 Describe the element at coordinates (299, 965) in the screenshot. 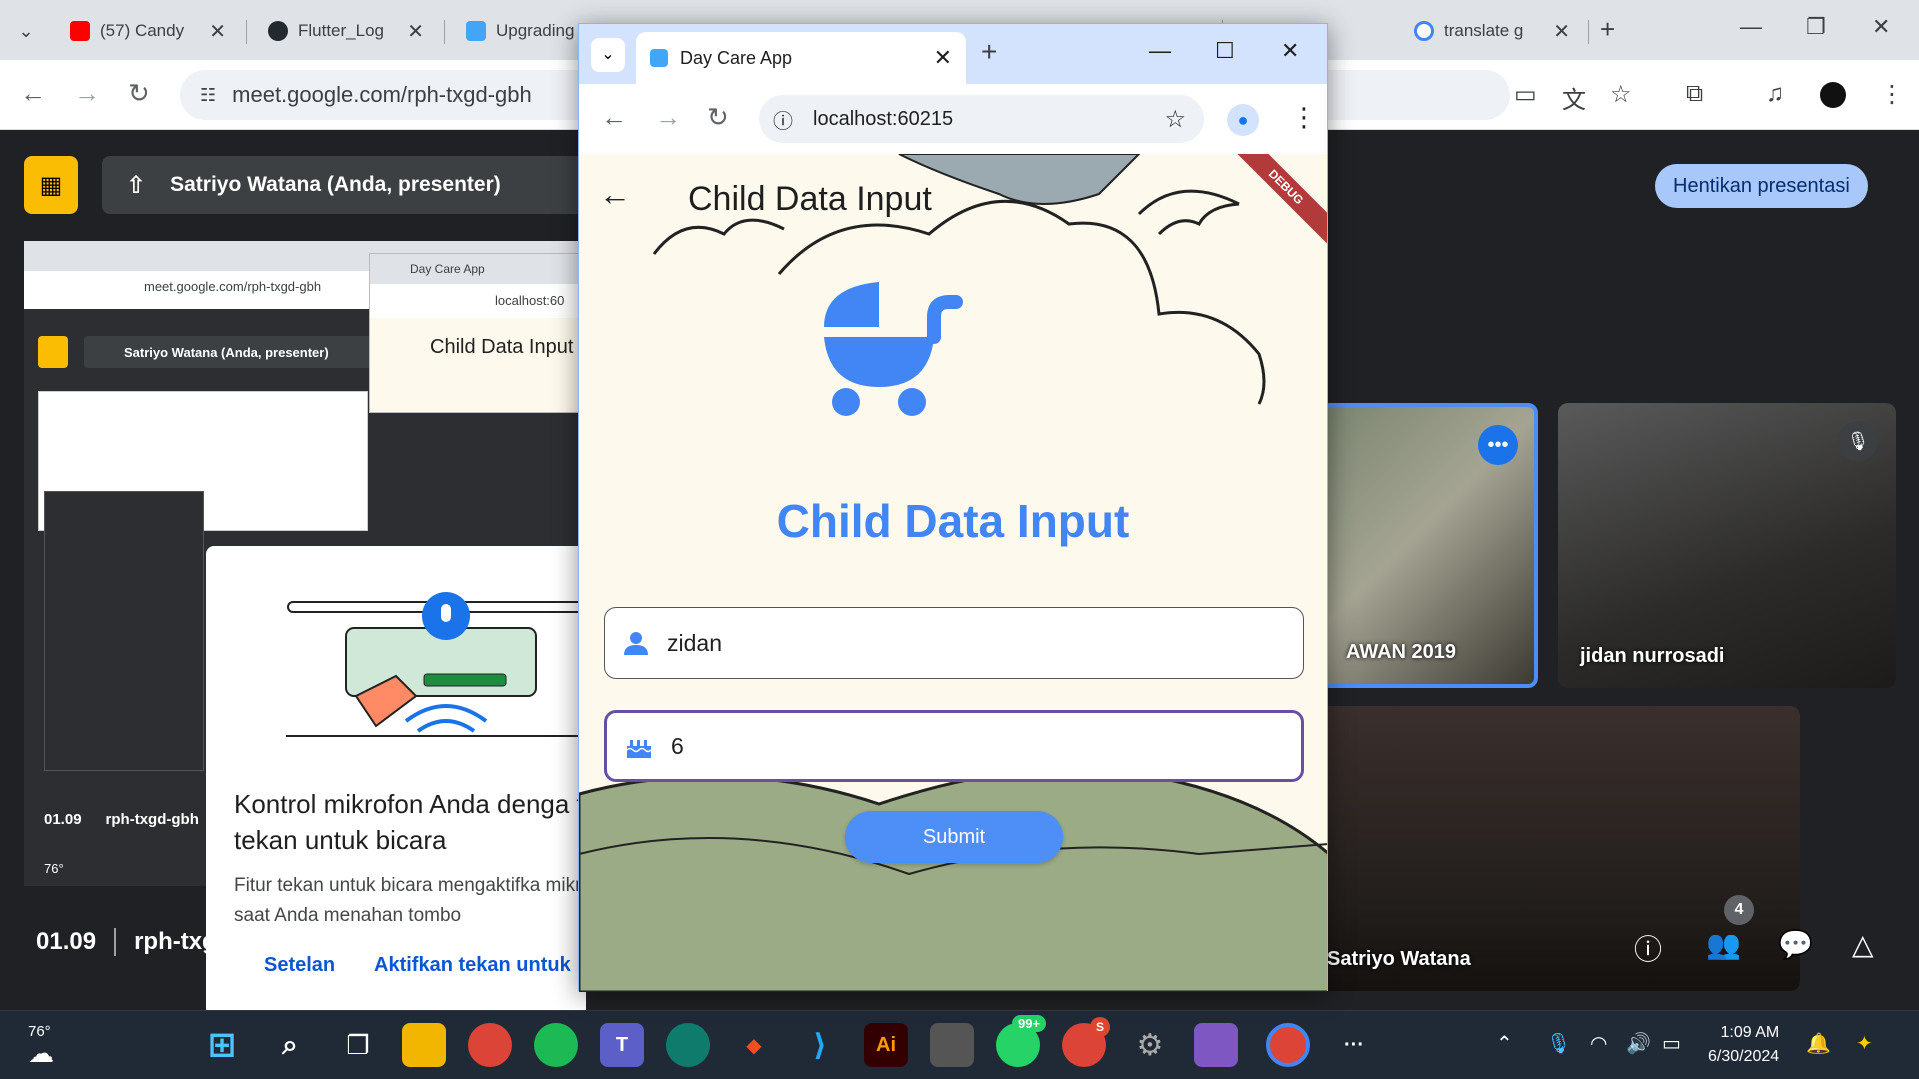

I see `mic-settings-button: Setelan` at that location.